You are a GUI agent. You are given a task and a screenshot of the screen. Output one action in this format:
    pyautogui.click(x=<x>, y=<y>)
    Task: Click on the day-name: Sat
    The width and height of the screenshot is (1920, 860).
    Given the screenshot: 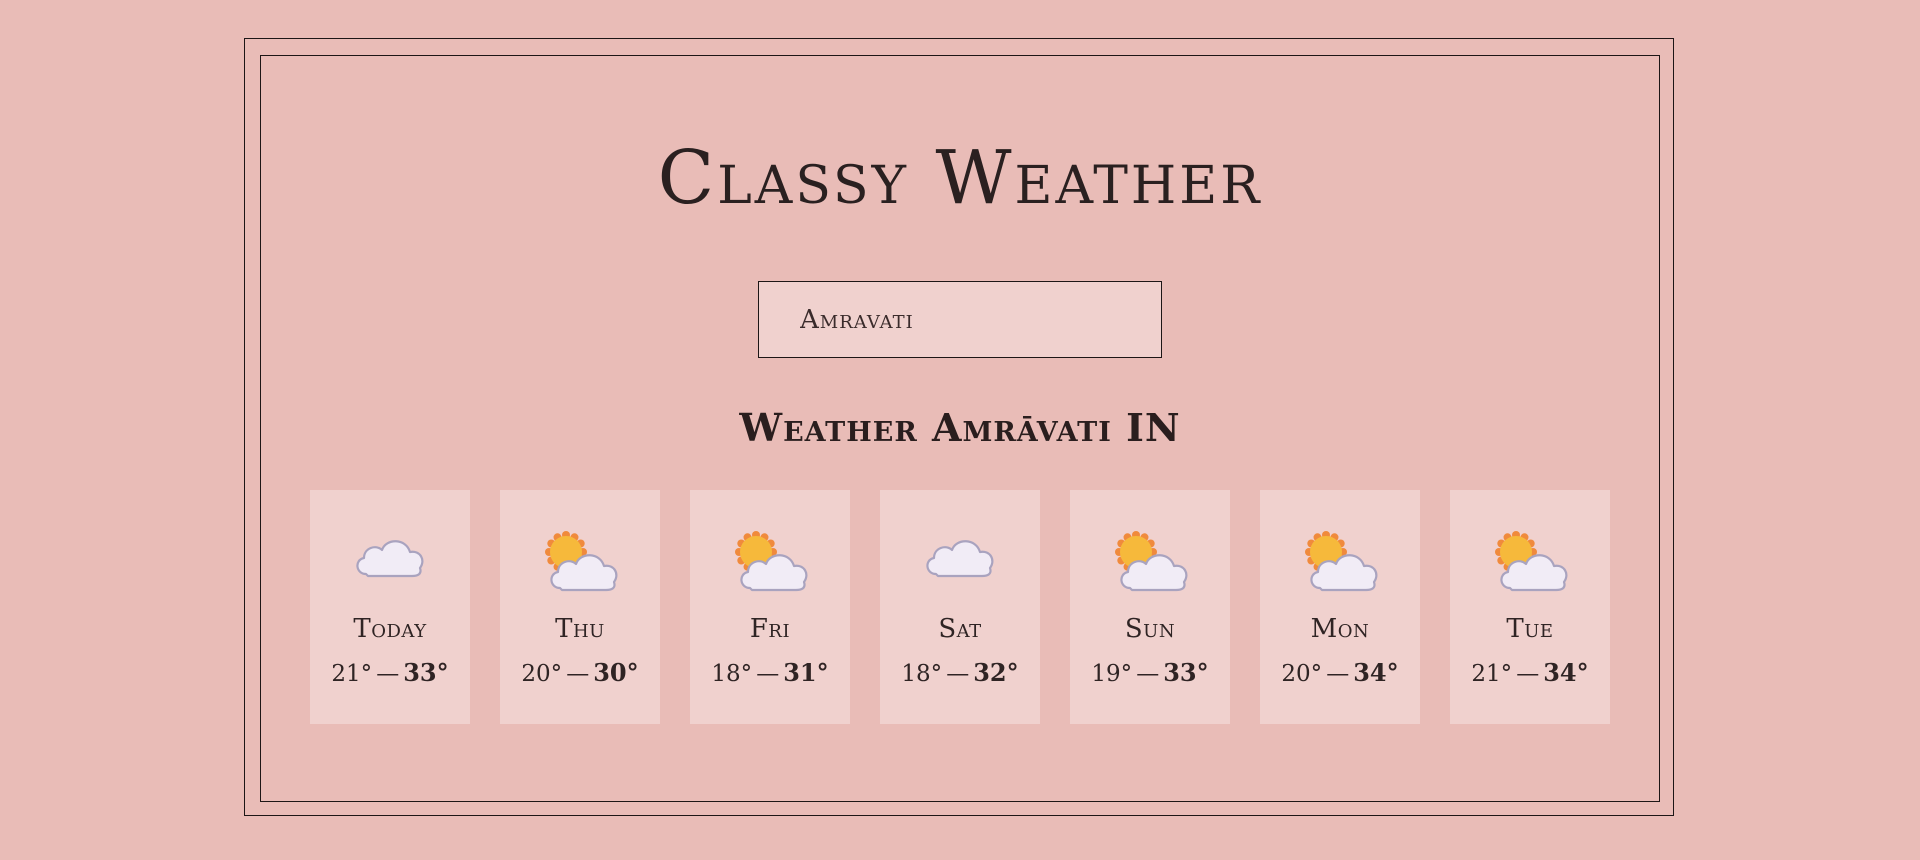 What is the action you would take?
    pyautogui.click(x=960, y=629)
    